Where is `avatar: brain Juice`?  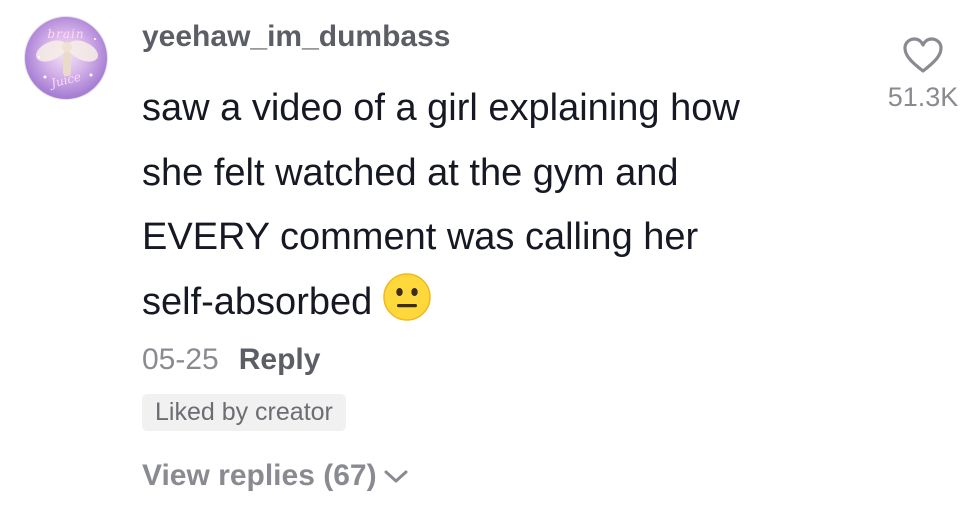
avatar: brain Juice is located at coordinates (66, 58).